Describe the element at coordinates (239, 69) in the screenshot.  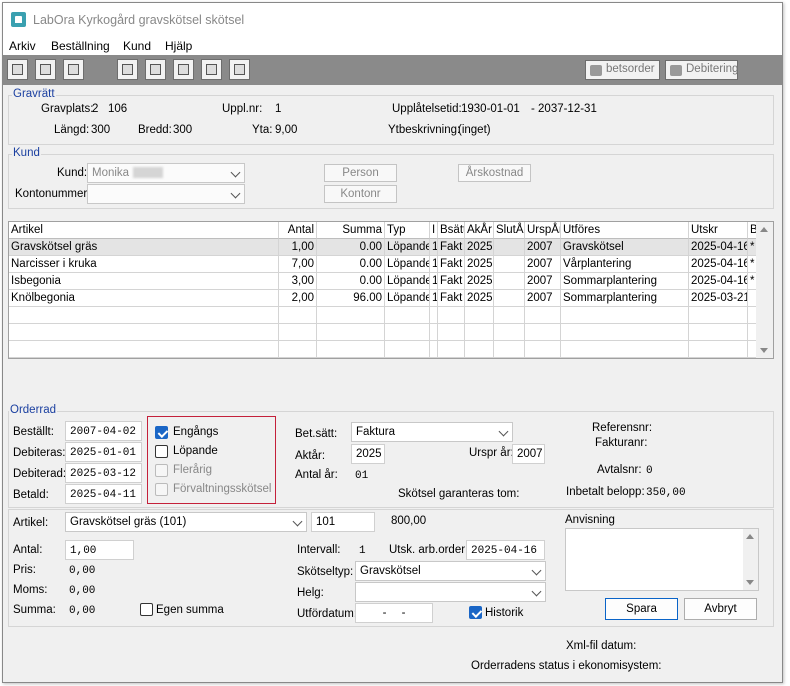
I see `grid-button` at that location.